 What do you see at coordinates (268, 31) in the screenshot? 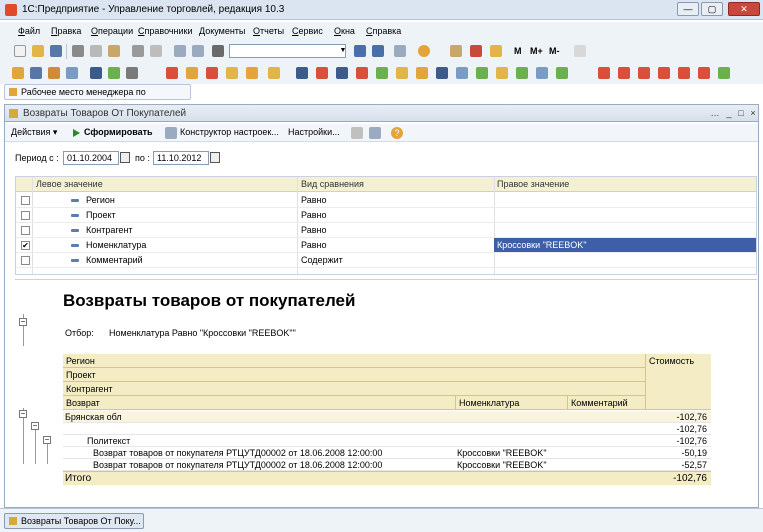
I see `menu-reports: Отчеты` at bounding box center [268, 31].